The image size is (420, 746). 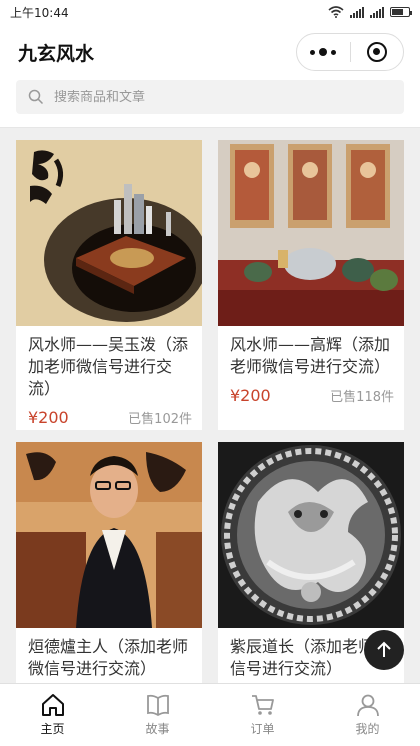 I want to click on search-box, so click(x=210, y=97).